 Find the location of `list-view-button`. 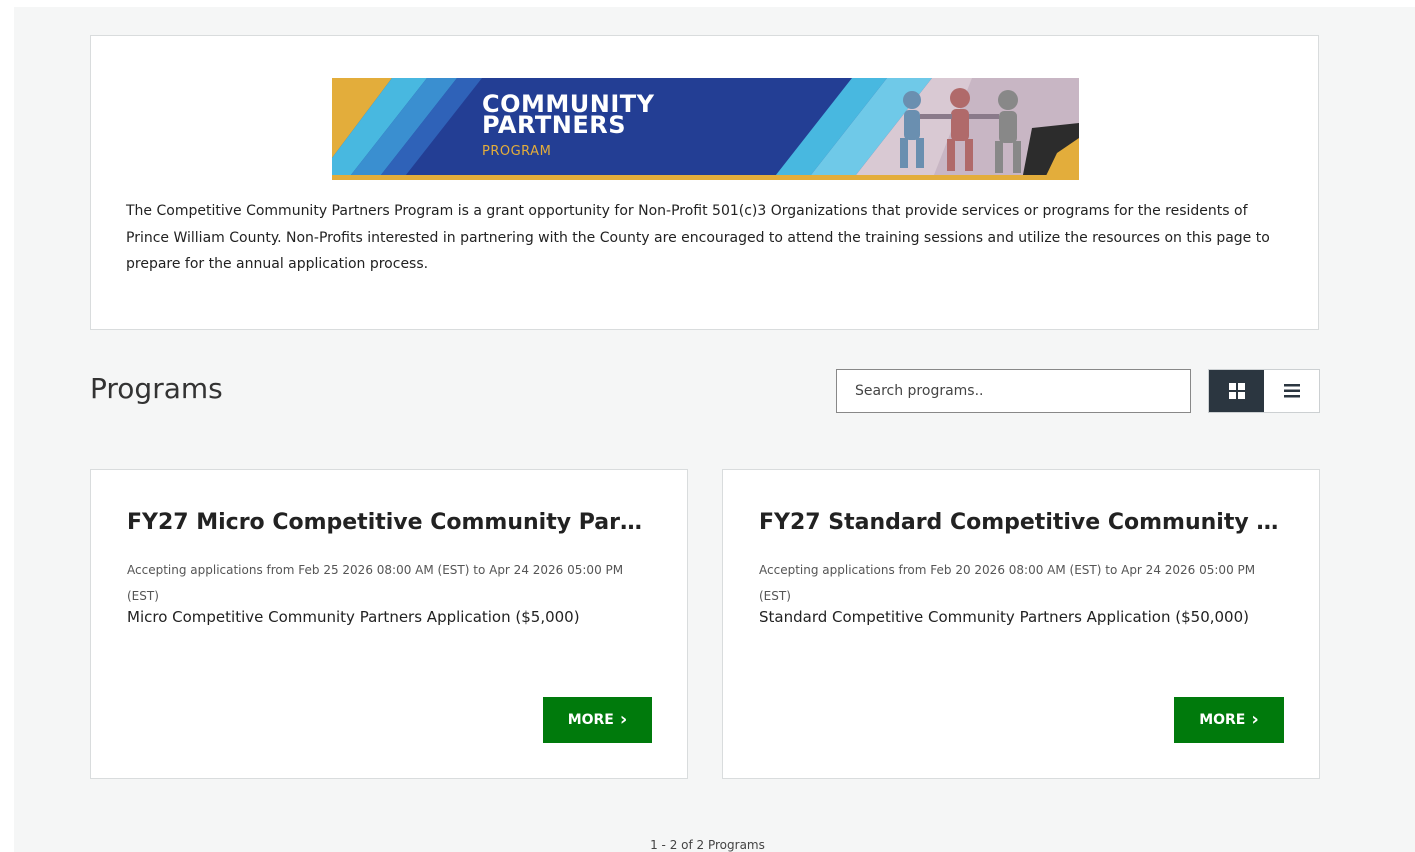

list-view-button is located at coordinates (1291, 391).